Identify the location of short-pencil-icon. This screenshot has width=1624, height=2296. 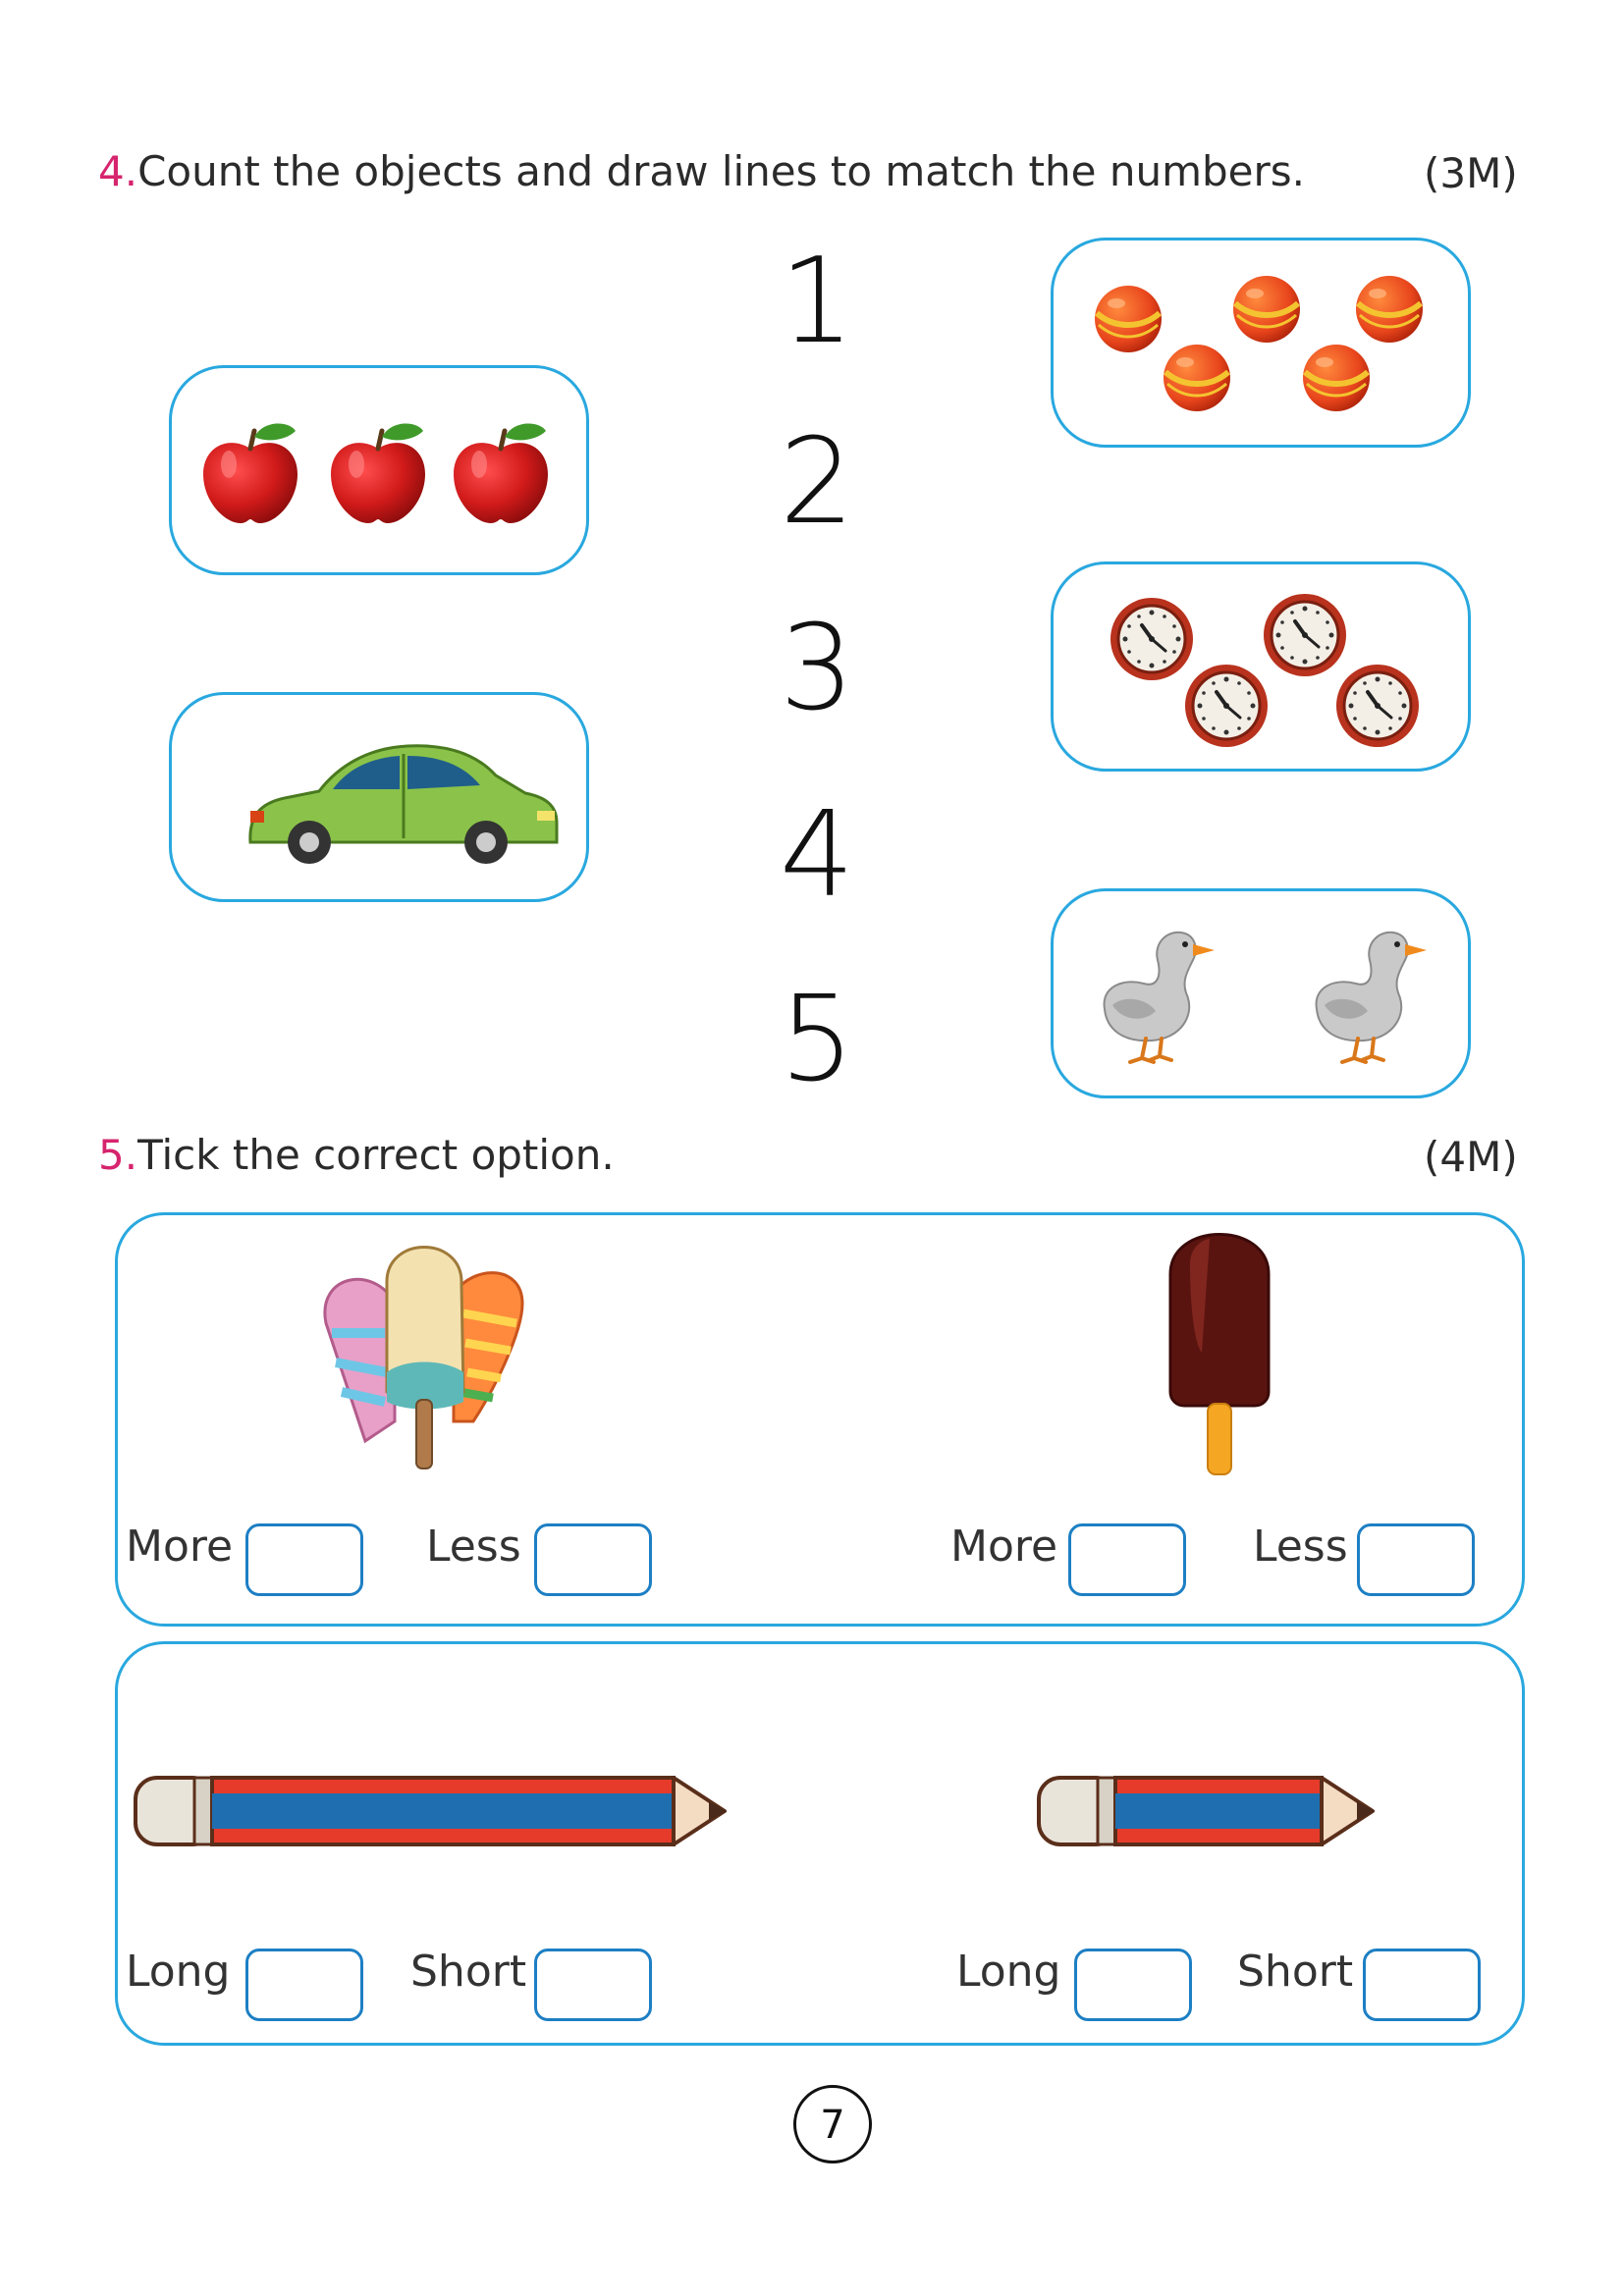
(1206, 1811).